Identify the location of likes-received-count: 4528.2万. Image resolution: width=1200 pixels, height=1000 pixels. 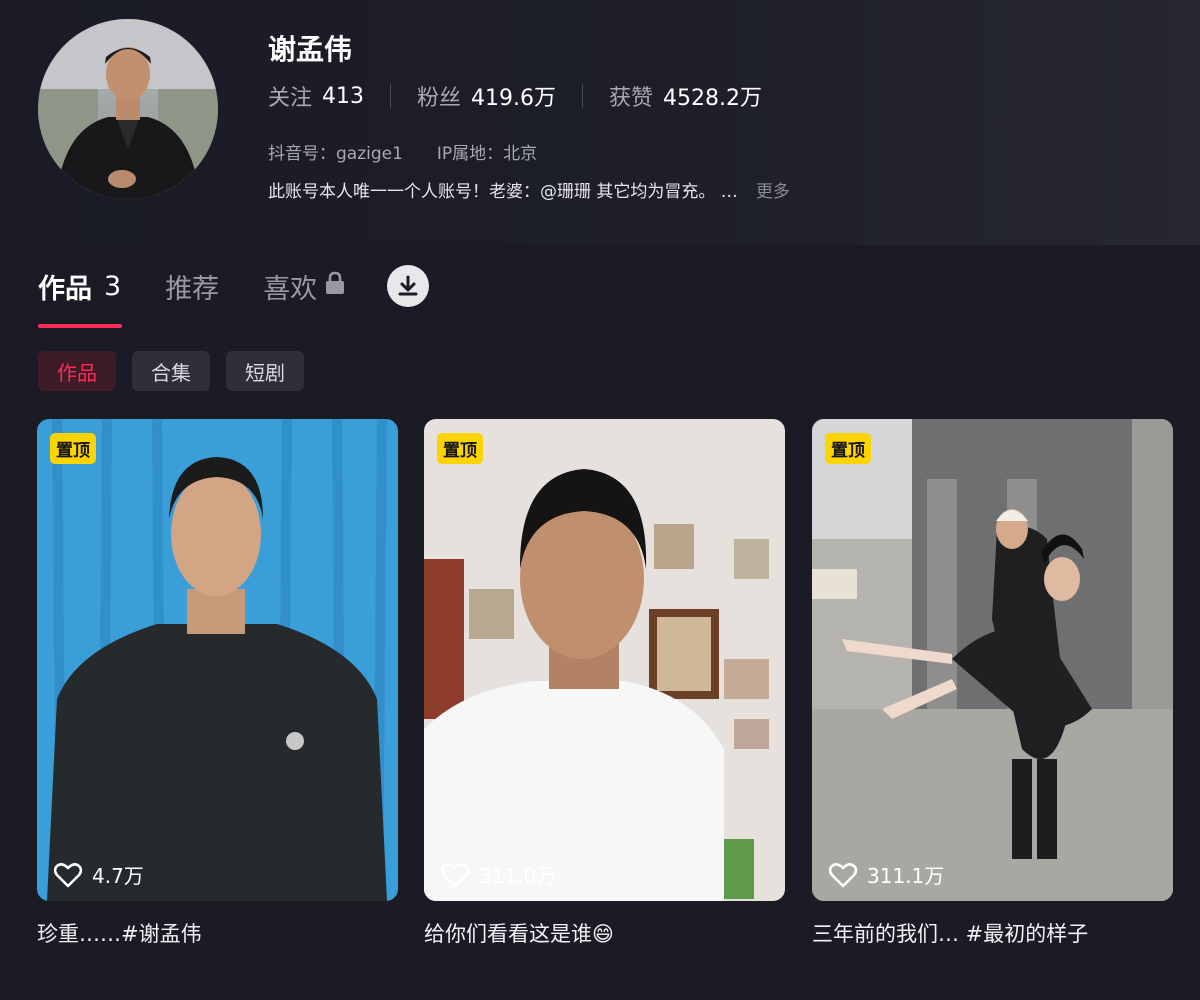
(713, 98).